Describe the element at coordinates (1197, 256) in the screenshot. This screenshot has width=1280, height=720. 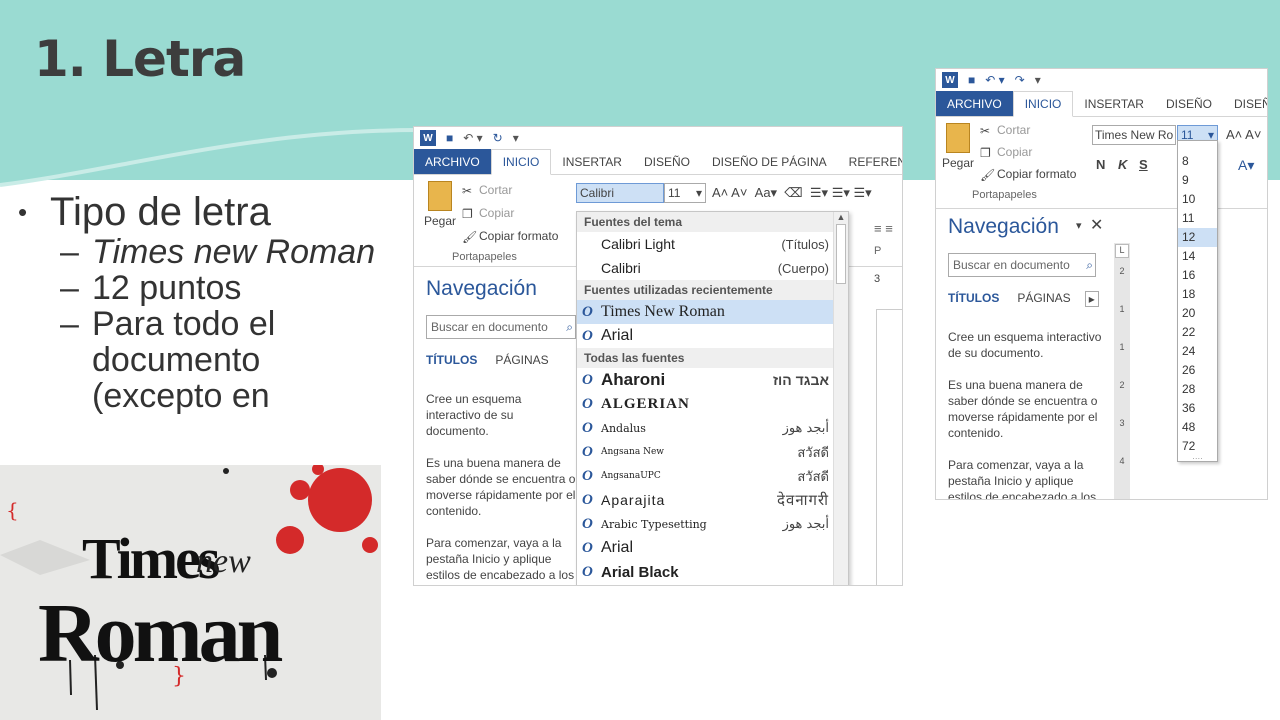
I see `size-option: 14` at that location.